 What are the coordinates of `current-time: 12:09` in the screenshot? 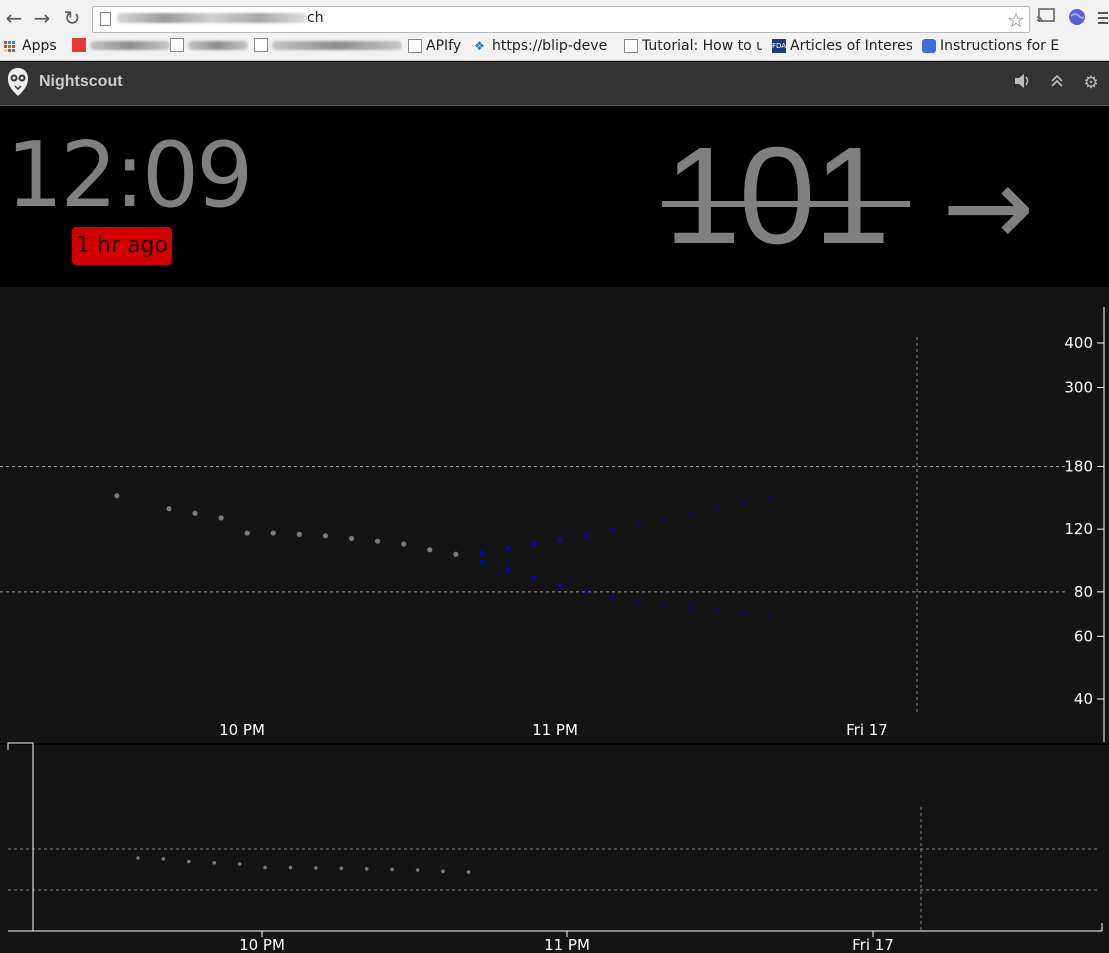 It's located at (129, 175).